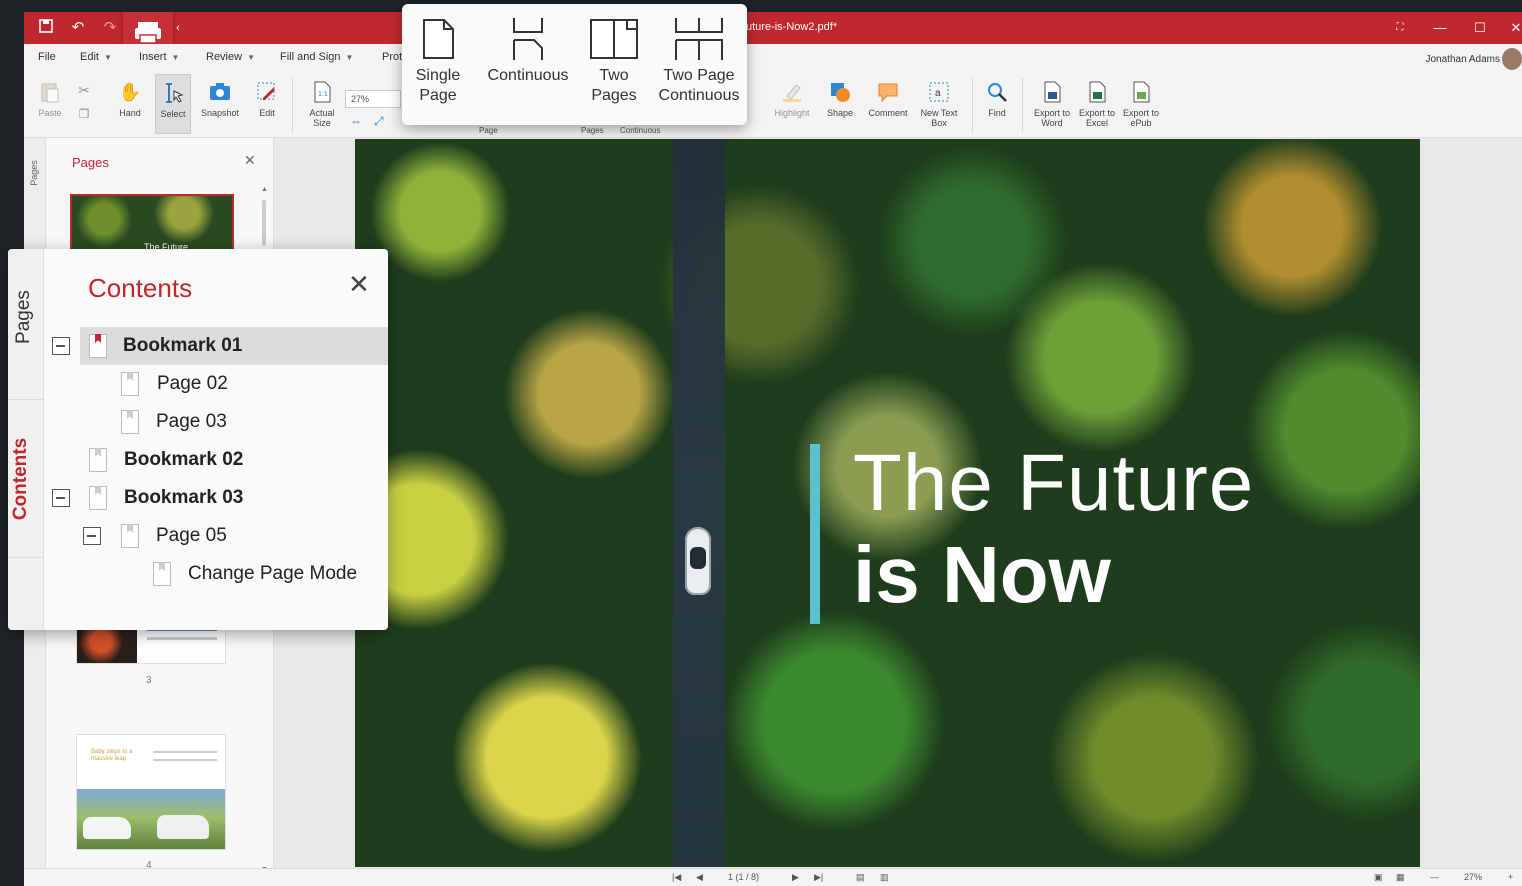 The image size is (1522, 886). What do you see at coordinates (178, 28) in the screenshot?
I see `qat-more-icon: ‹` at bounding box center [178, 28].